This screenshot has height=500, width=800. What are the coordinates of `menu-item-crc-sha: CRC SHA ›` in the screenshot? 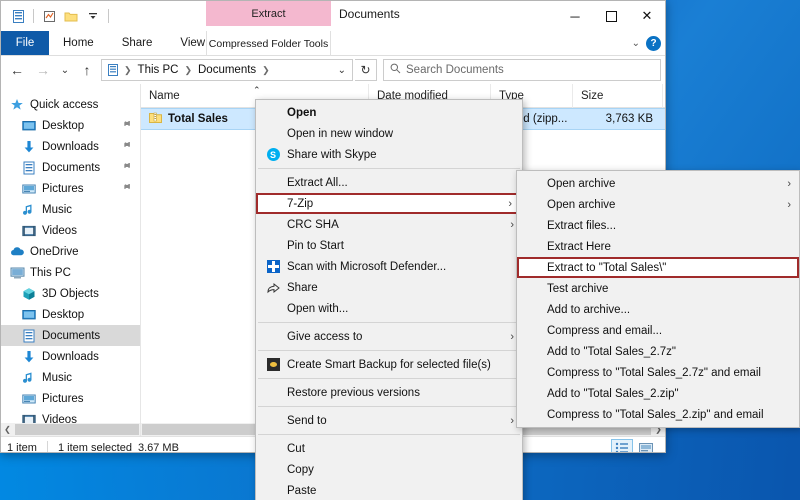 It's located at (389, 224).